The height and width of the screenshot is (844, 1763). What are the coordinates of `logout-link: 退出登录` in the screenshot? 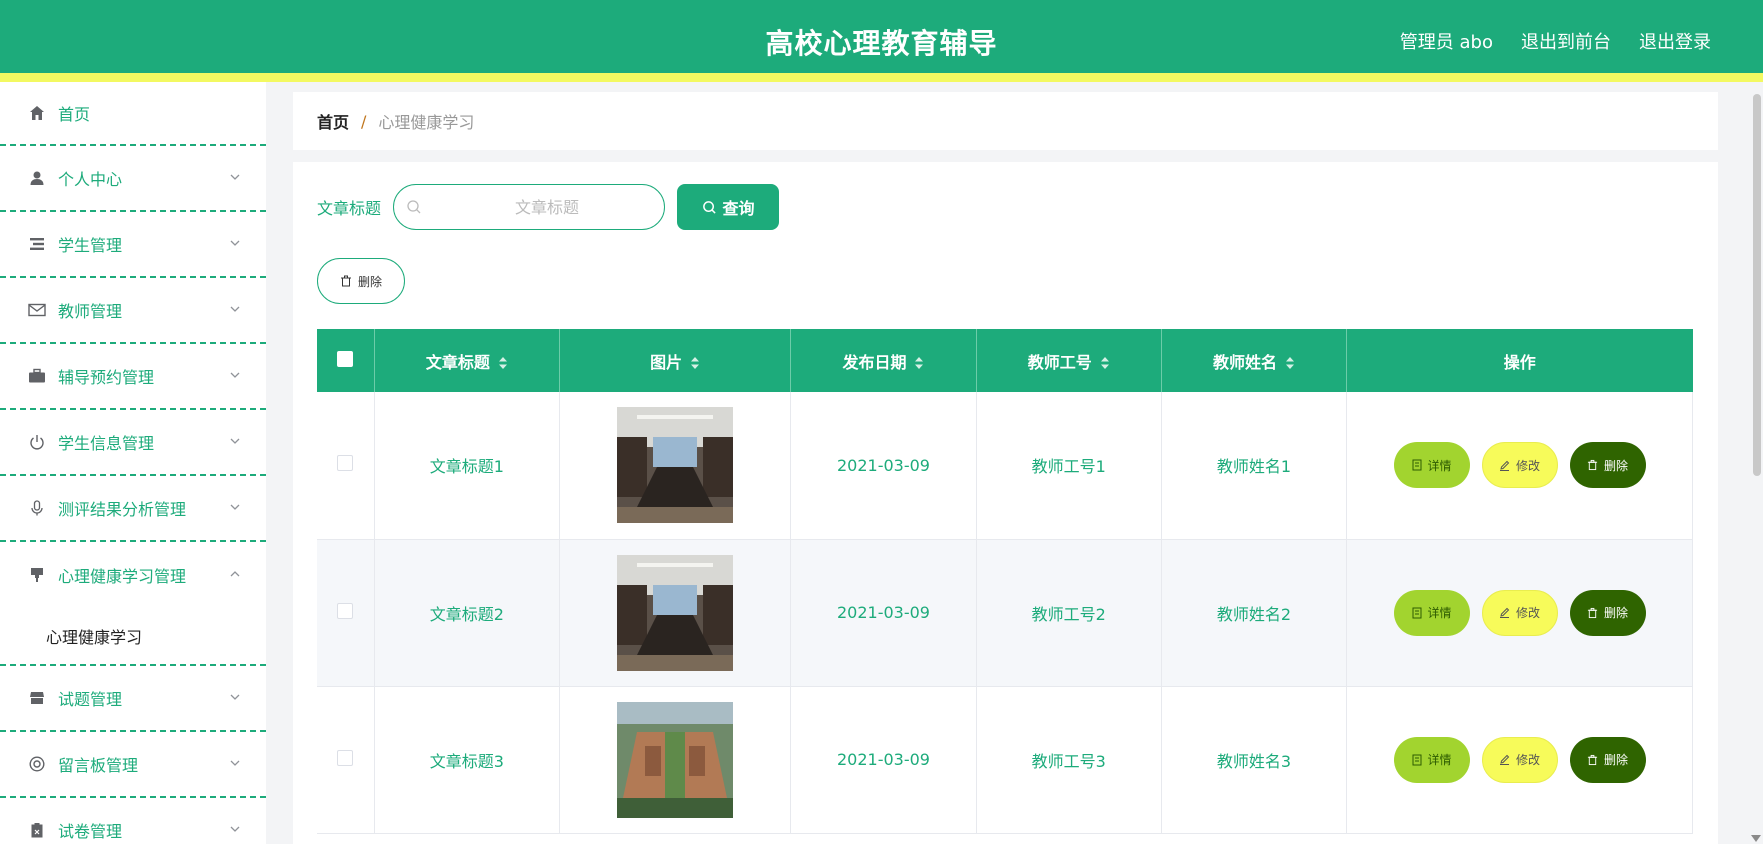 It's located at (1675, 41).